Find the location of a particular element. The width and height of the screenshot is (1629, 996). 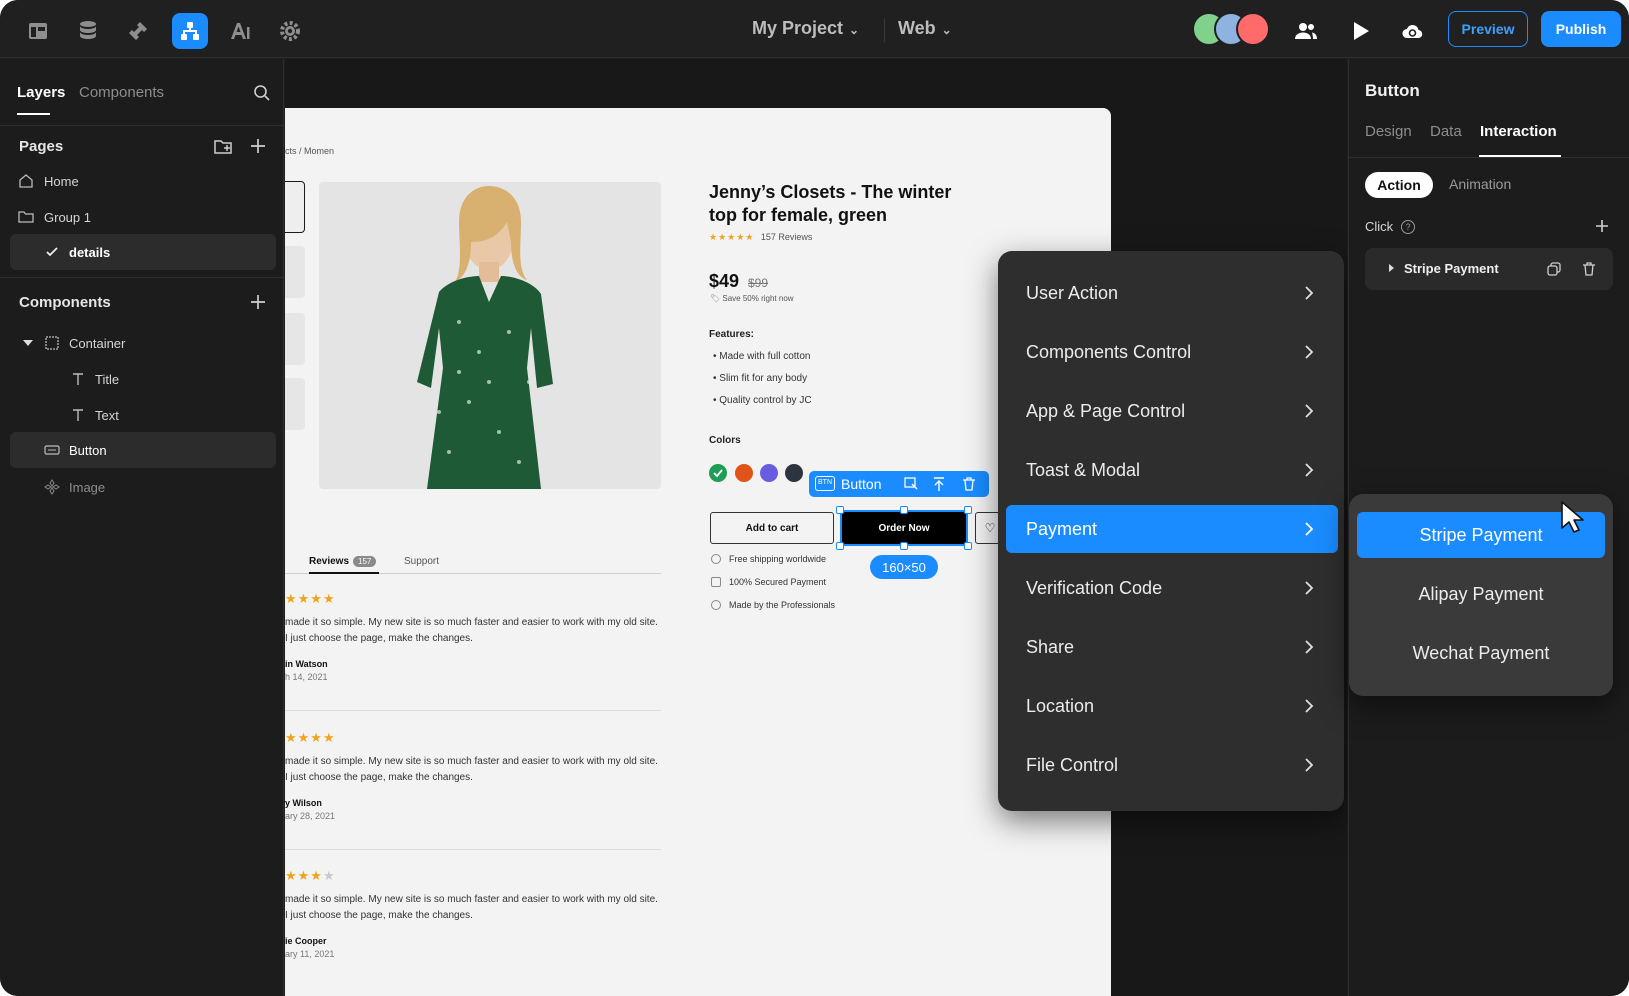

add-component-icon is located at coordinates (258, 302).